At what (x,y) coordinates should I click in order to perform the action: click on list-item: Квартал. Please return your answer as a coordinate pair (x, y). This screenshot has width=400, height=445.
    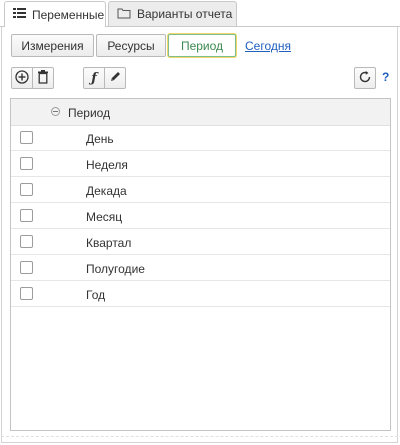
    Looking at the image, I should click on (200, 242).